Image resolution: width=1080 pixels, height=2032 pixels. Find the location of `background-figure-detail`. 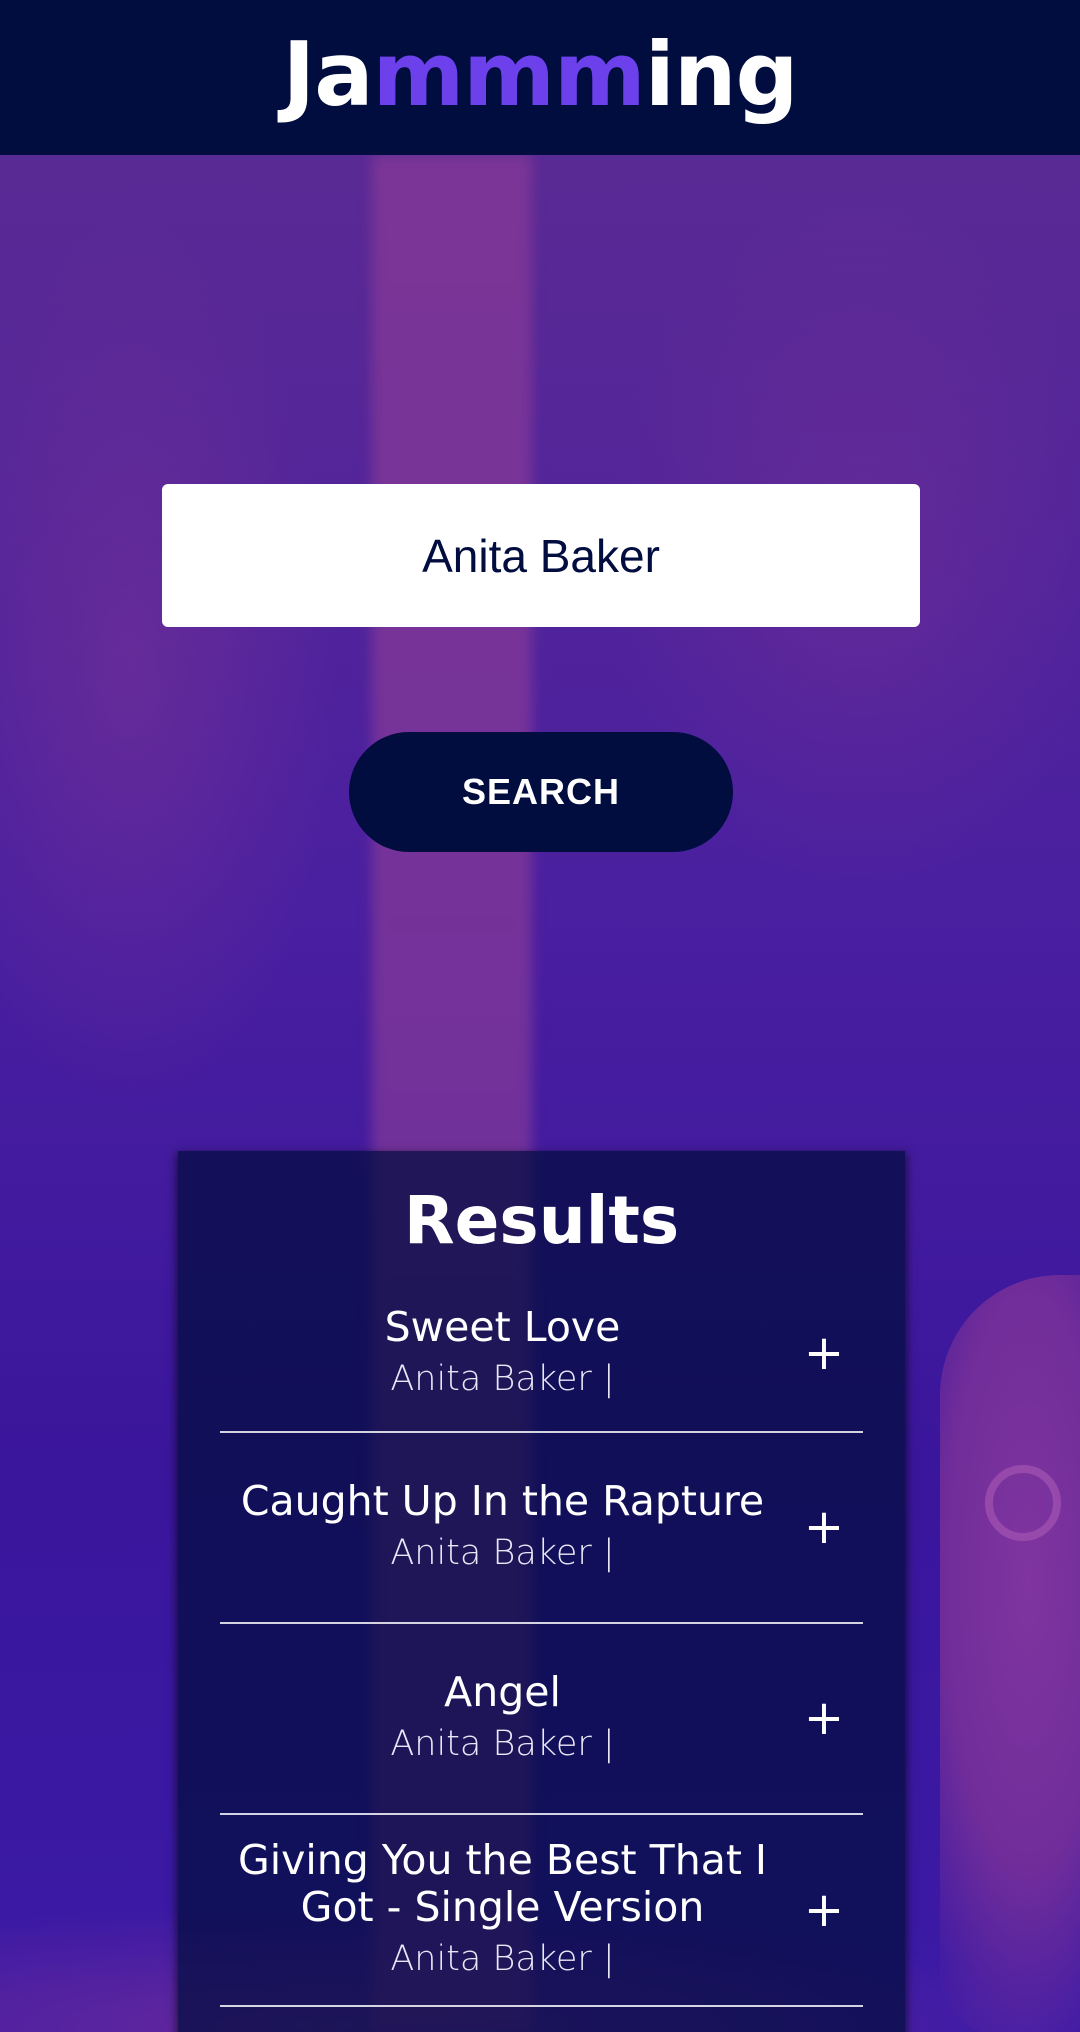

background-figure-detail is located at coordinates (1023, 1503).